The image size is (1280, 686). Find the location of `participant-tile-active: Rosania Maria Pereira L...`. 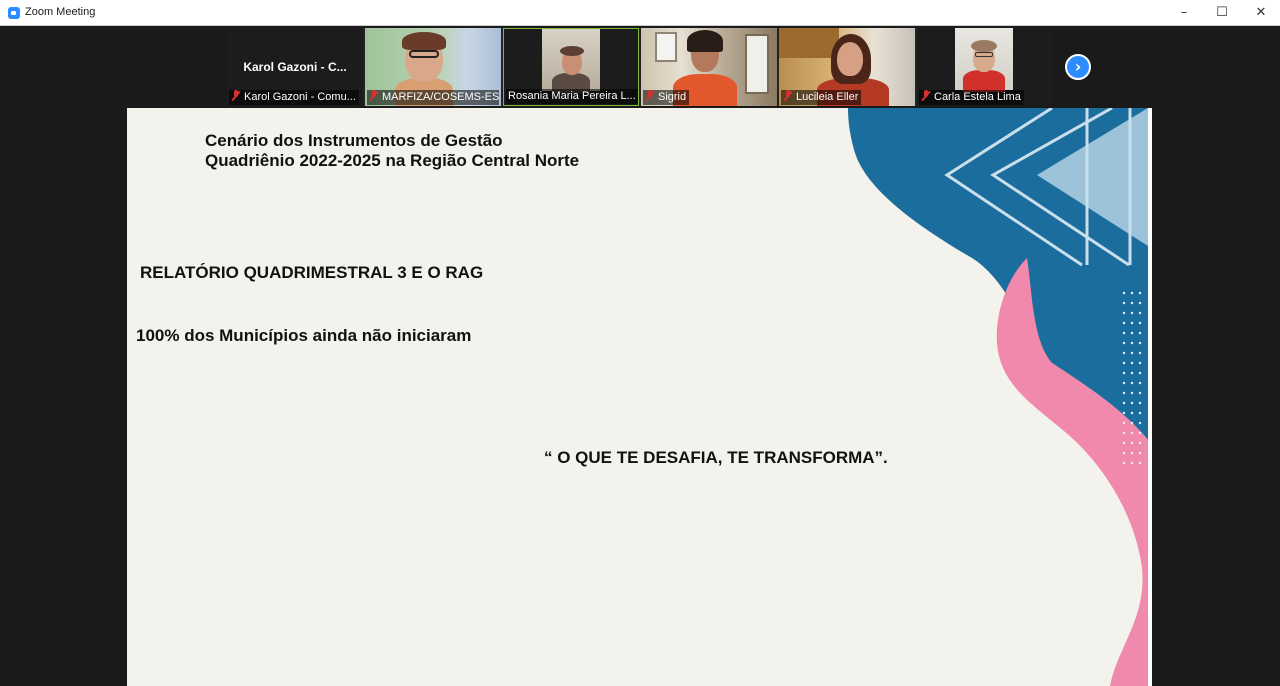

participant-tile-active: Rosania Maria Pereira L... is located at coordinates (571, 67).